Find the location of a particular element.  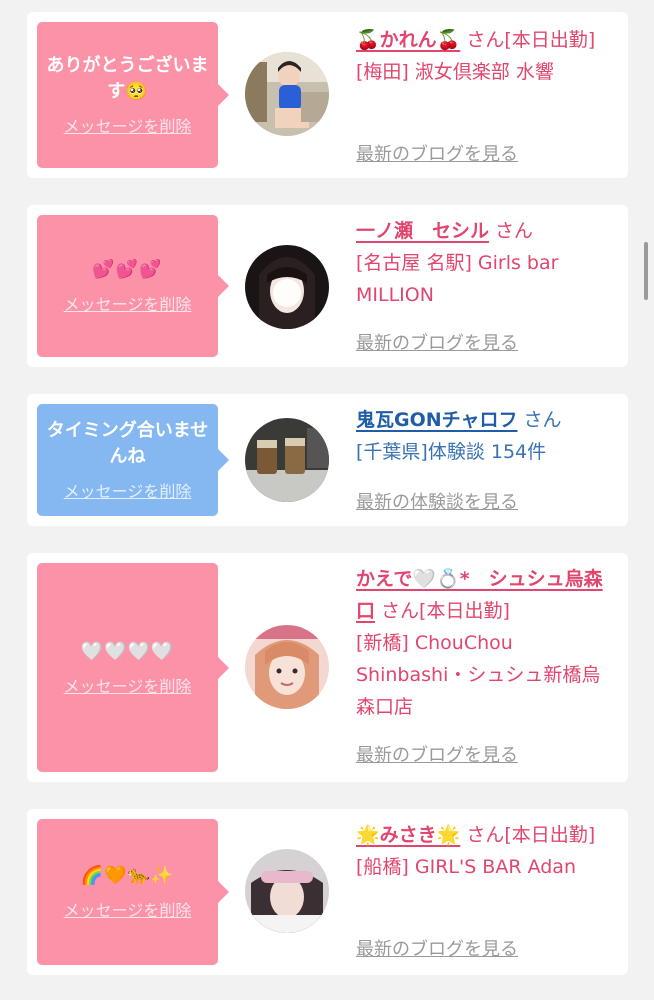

cast-info: 🍒かれん🍒 さん[本日出勤] [梅田] 淑女倶楽部 水響 is located at coordinates (485, 56).